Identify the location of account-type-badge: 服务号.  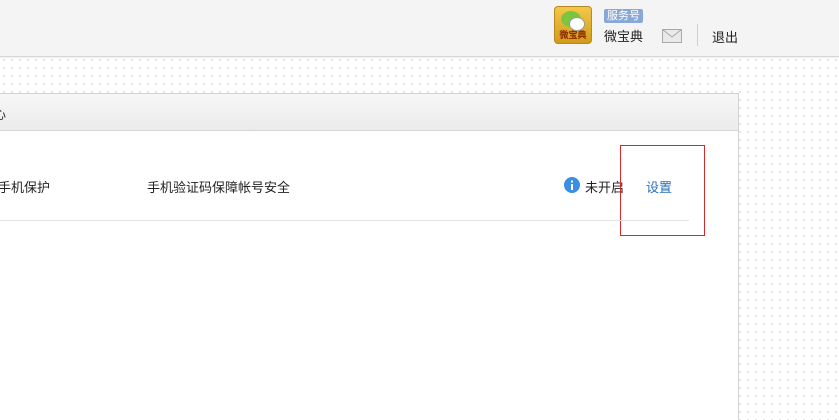
(623, 16).